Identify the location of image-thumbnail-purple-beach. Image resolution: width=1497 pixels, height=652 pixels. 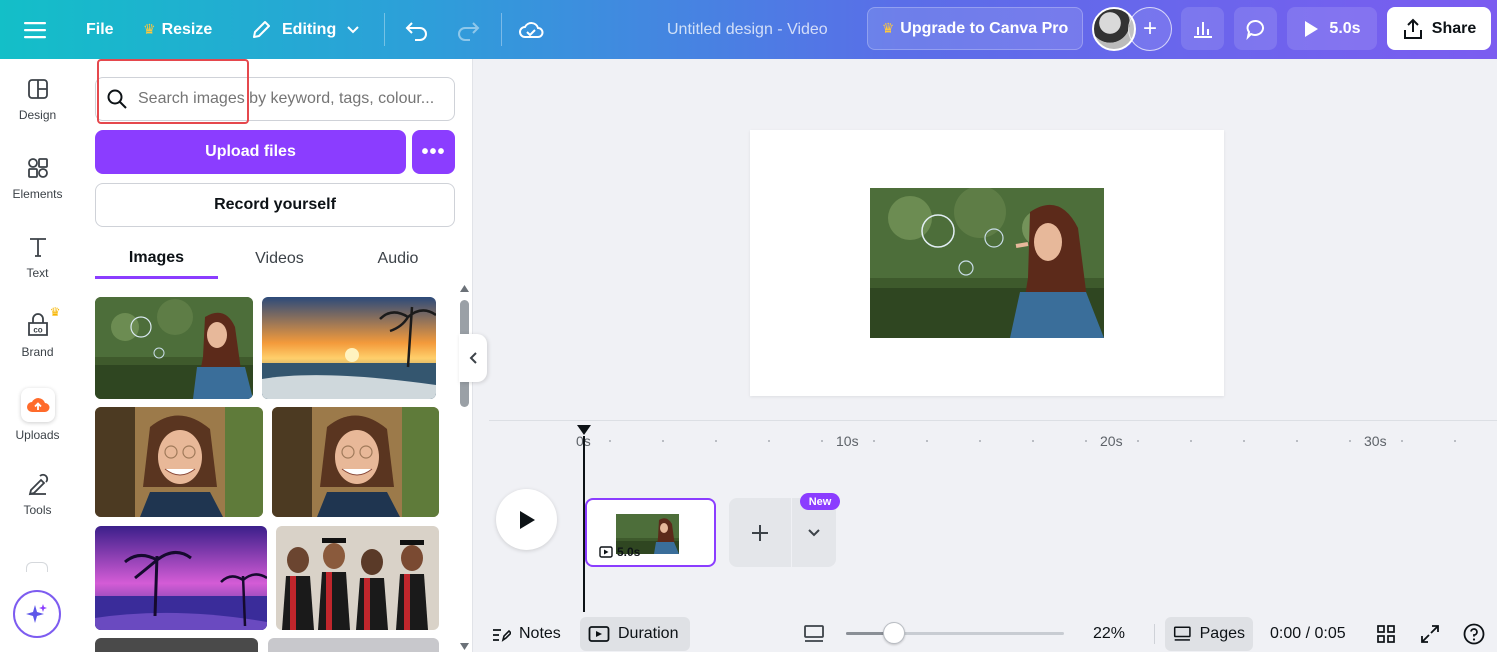
(181, 578).